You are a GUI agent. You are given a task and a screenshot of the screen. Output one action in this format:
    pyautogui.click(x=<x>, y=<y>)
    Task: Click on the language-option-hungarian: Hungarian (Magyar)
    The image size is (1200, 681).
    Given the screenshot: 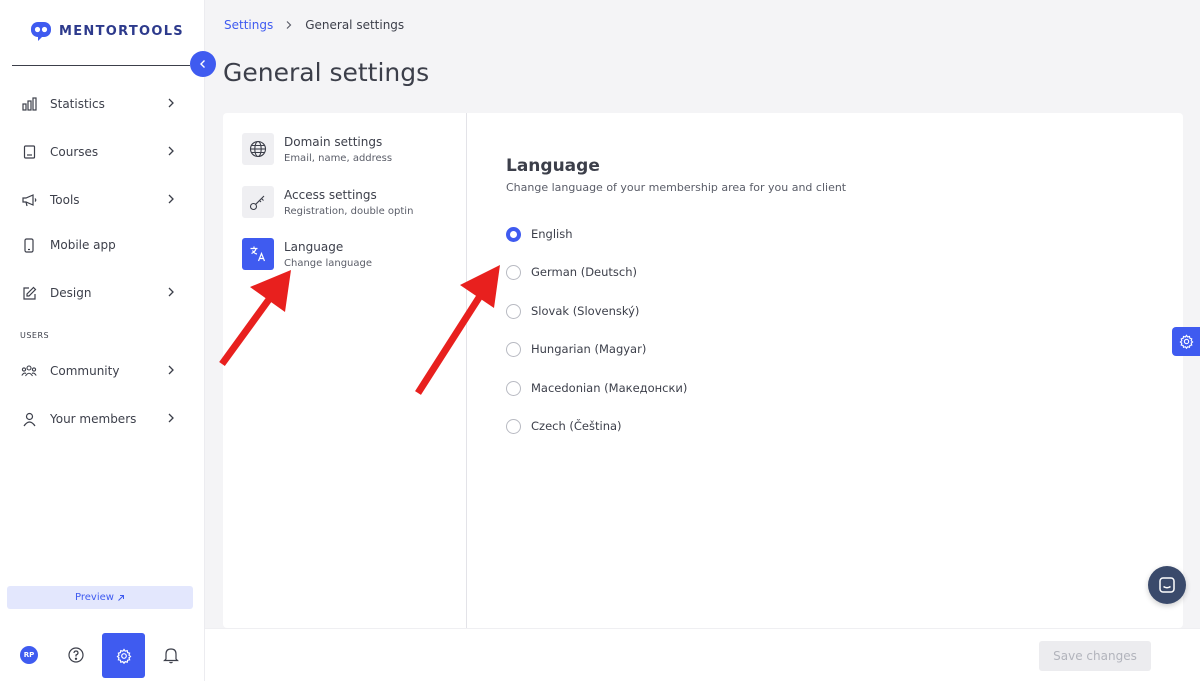 What is the action you would take?
    pyautogui.click(x=576, y=349)
    